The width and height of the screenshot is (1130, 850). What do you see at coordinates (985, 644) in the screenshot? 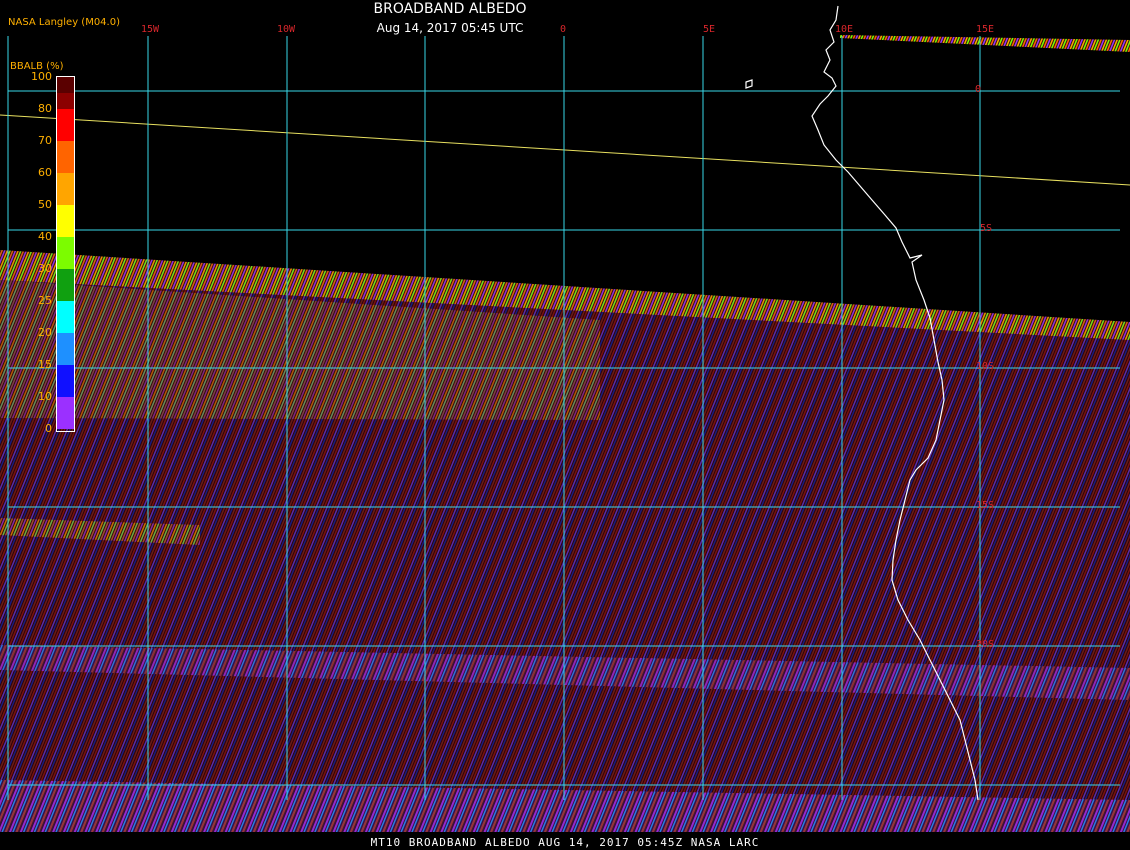
I see `lat-label: 20S` at bounding box center [985, 644].